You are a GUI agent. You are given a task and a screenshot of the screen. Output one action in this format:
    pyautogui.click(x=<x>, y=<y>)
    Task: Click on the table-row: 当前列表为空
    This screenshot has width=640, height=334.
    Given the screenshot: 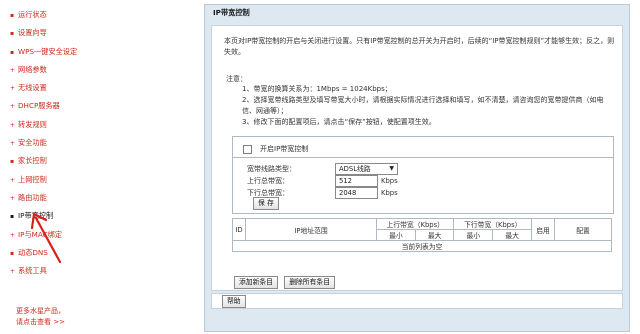 What is the action you would take?
    pyautogui.click(x=422, y=246)
    